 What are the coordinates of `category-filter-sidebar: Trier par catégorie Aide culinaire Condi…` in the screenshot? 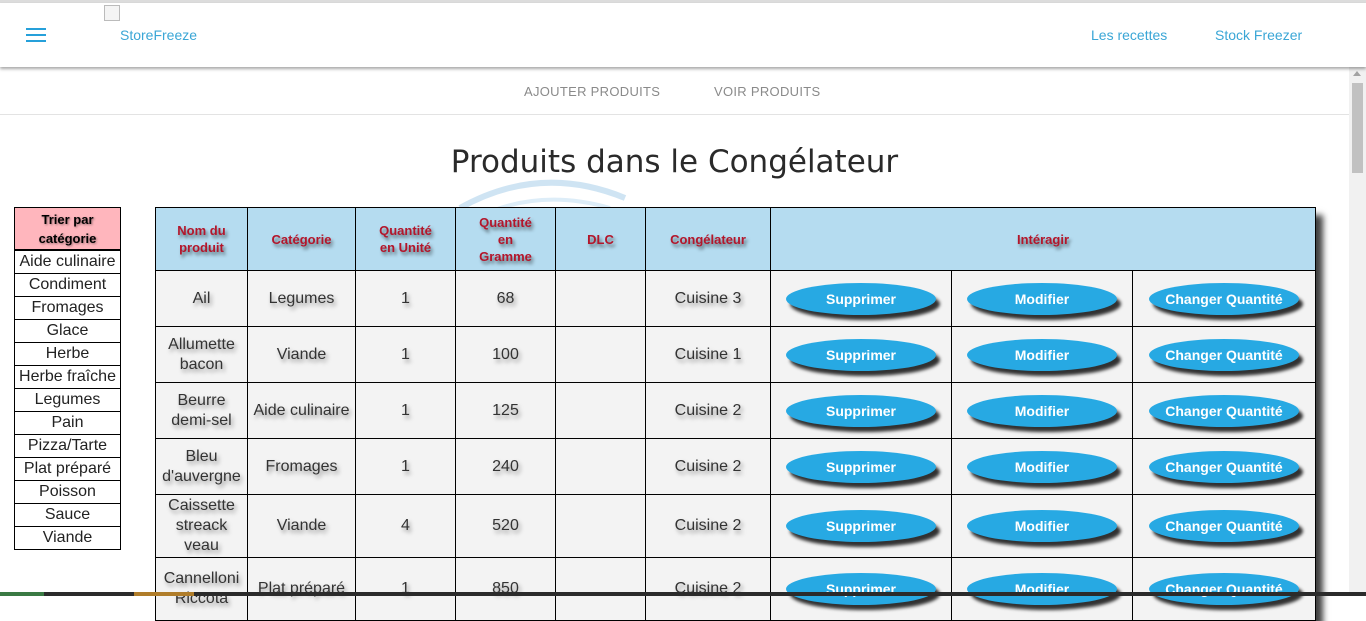 It's located at (67, 378).